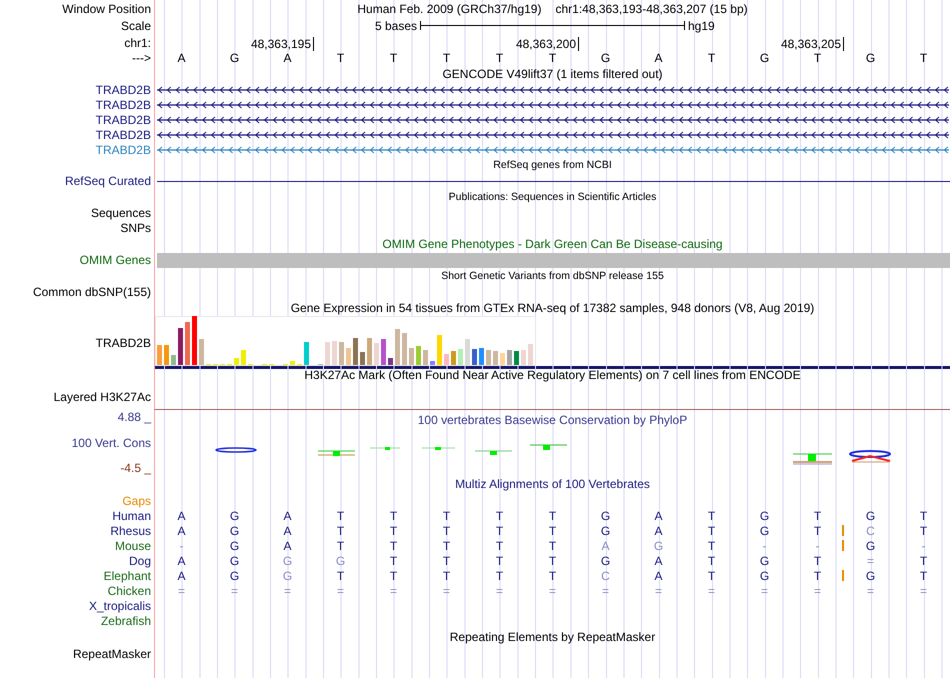 This screenshot has height=678, width=950. I want to click on track-label: Common dbSNP(155), so click(91, 291).